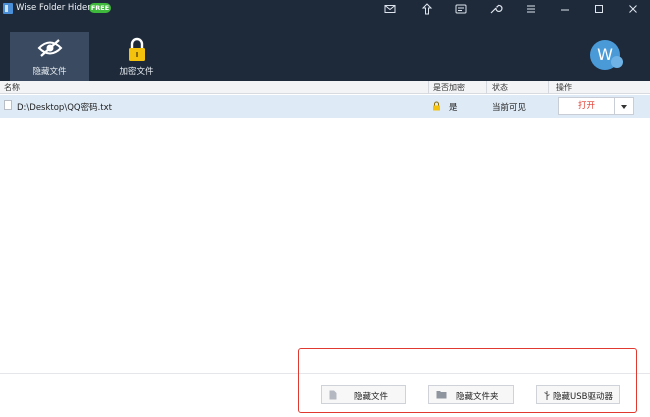  What do you see at coordinates (586, 106) in the screenshot?
I see `open-button: 打开` at bounding box center [586, 106].